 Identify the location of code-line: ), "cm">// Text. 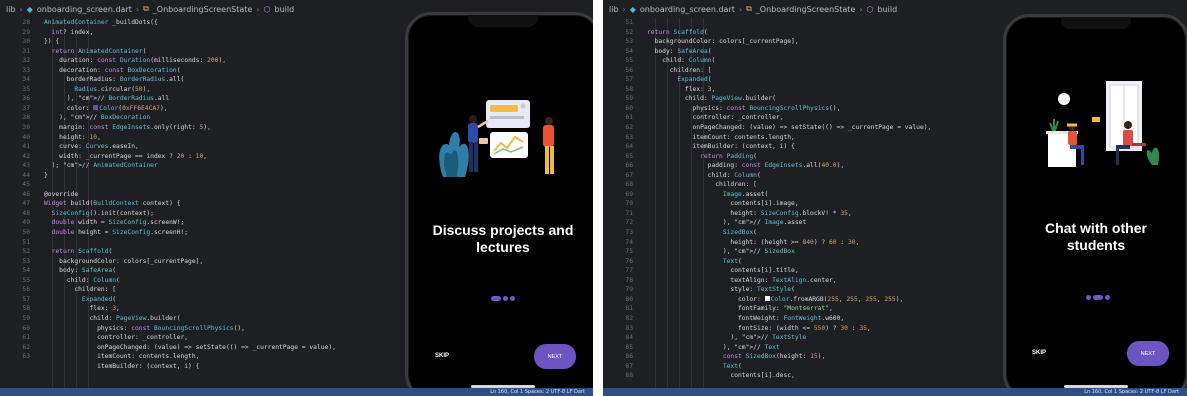
(789, 348).